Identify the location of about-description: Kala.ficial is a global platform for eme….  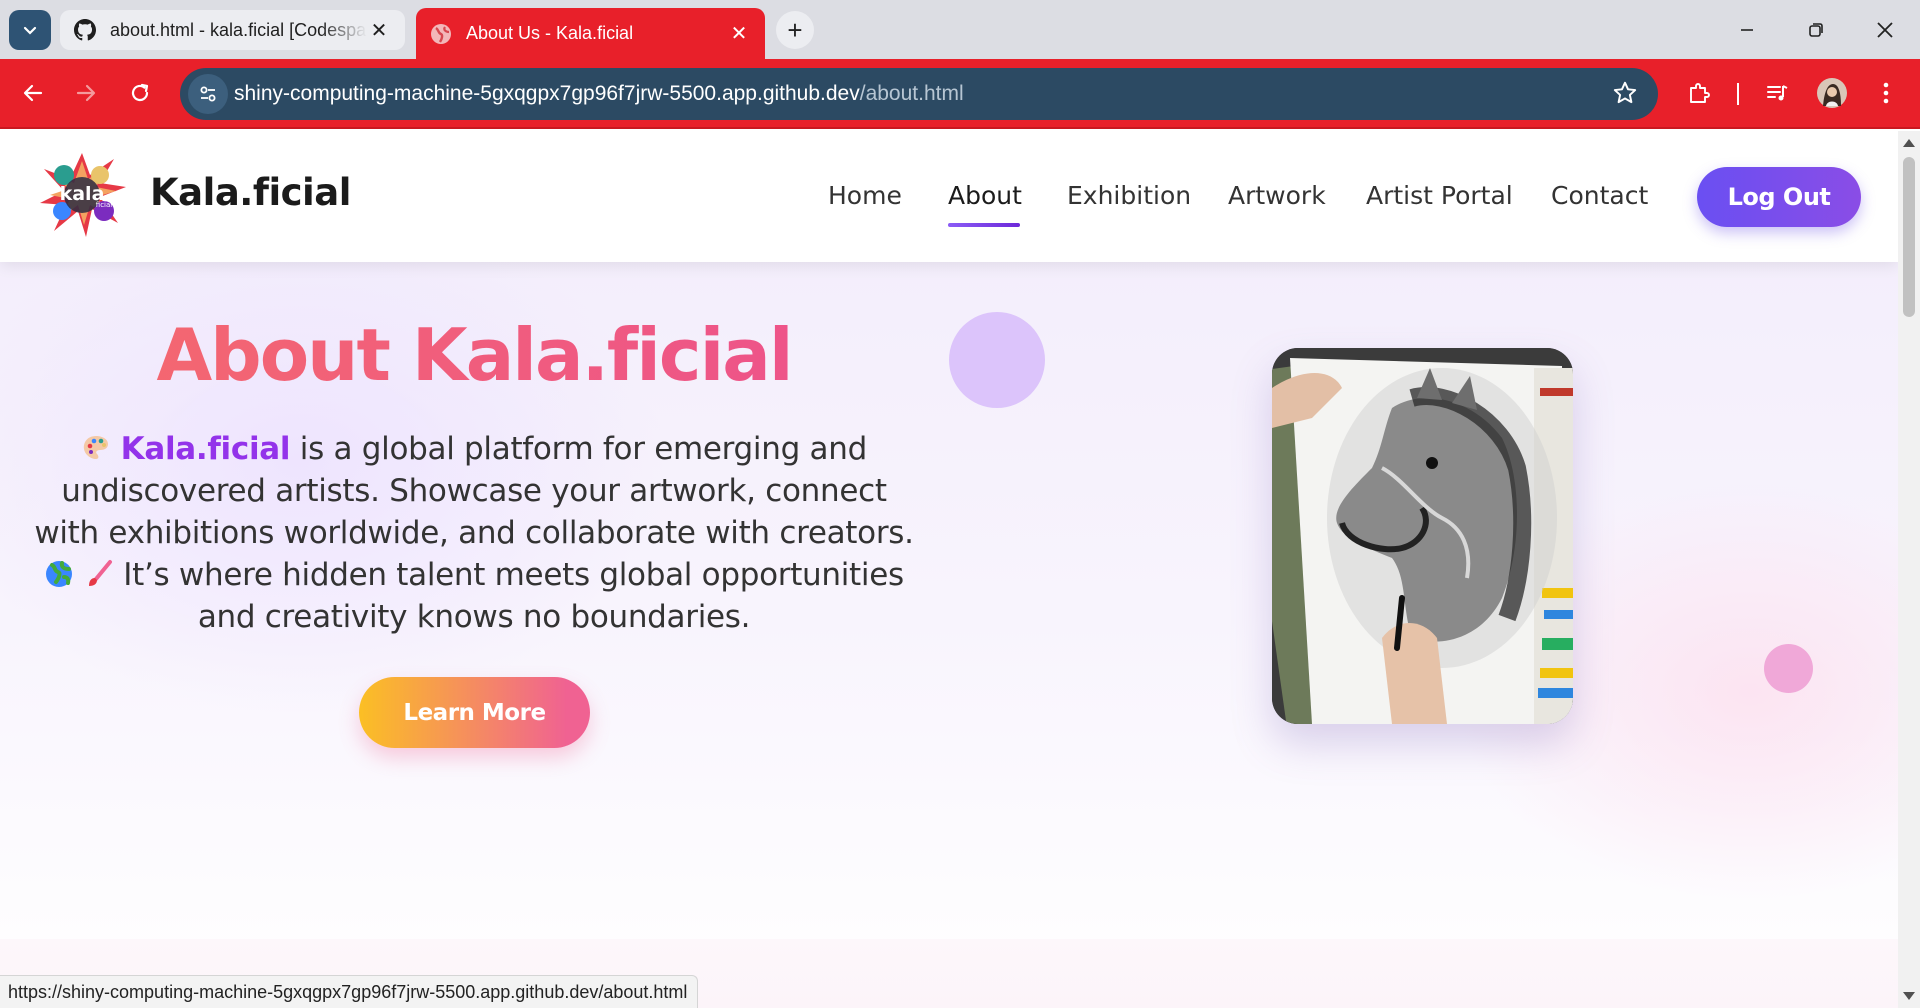
(474, 533).